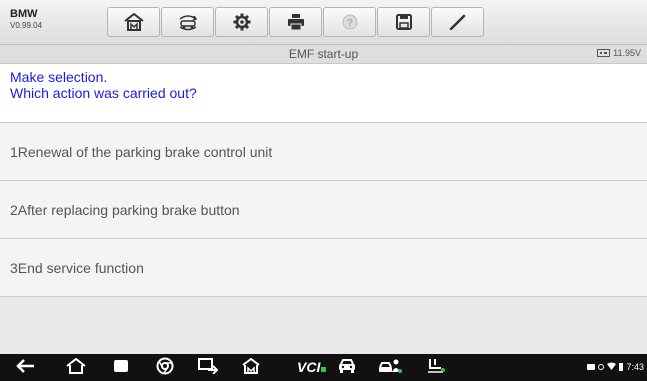  What do you see at coordinates (591, 367) in the screenshot?
I see `chat-notification-icon` at bounding box center [591, 367].